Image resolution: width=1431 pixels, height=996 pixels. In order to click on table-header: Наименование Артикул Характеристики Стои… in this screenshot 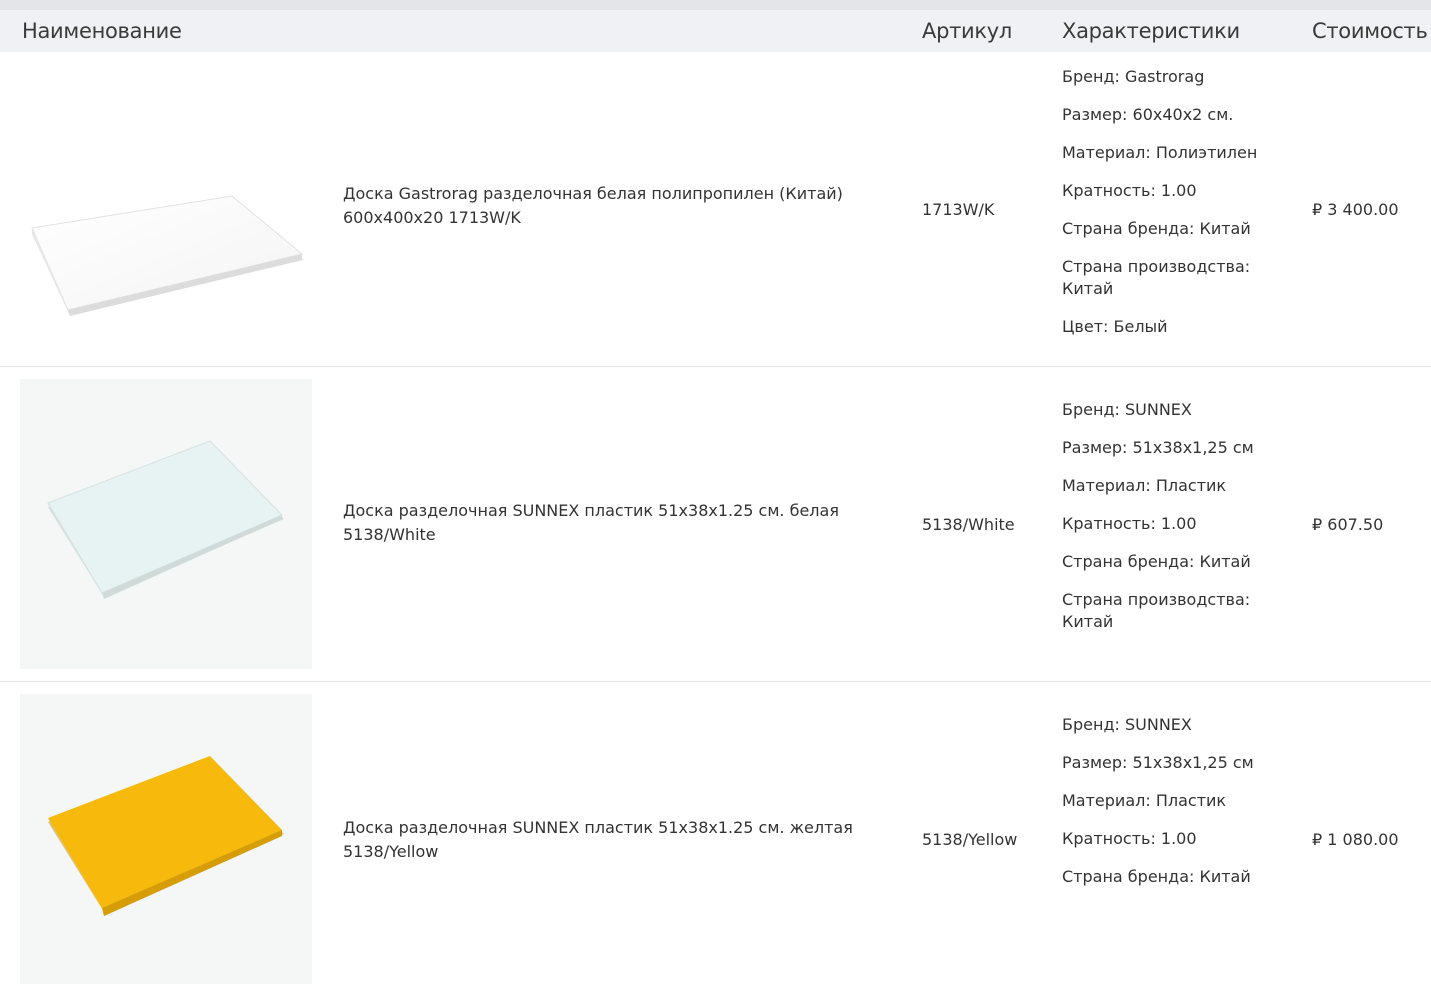, I will do `click(715, 31)`.